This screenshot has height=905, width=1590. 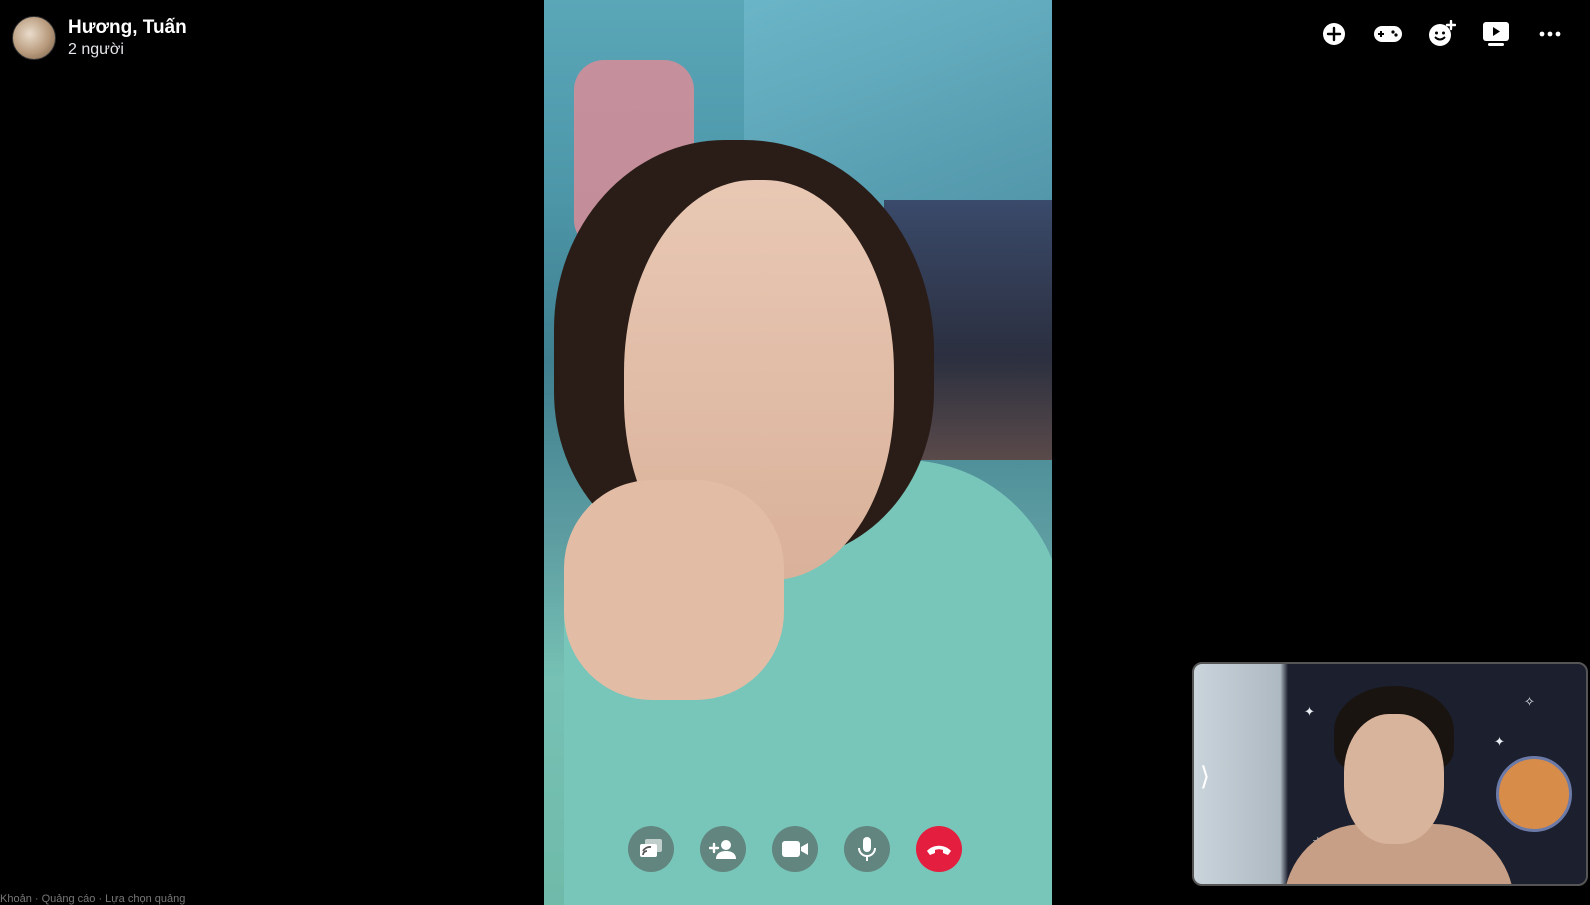 I want to click on microphone-icon, so click(x=867, y=849).